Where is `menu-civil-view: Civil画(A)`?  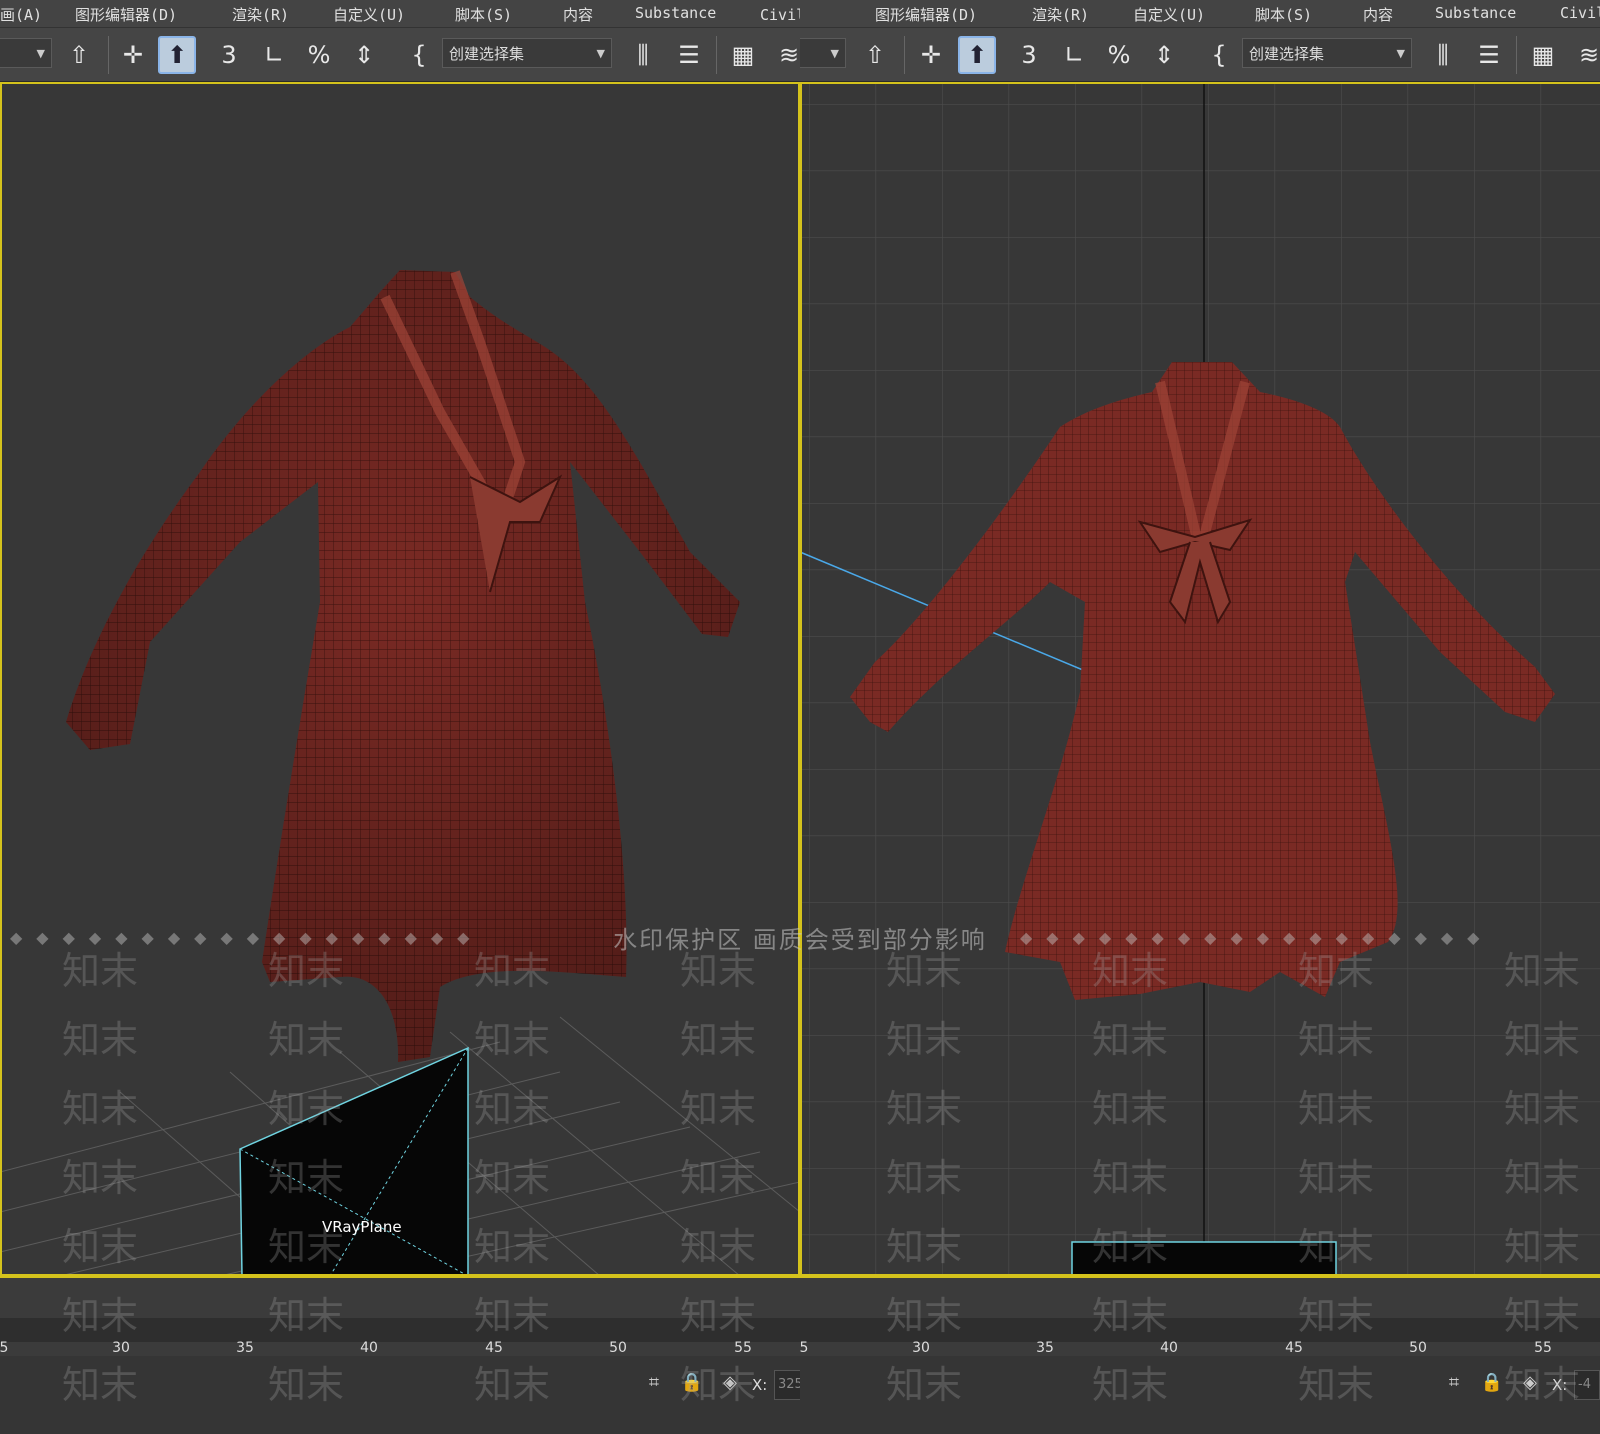
menu-civil-view: Civil画(A) is located at coordinates (780, 14).